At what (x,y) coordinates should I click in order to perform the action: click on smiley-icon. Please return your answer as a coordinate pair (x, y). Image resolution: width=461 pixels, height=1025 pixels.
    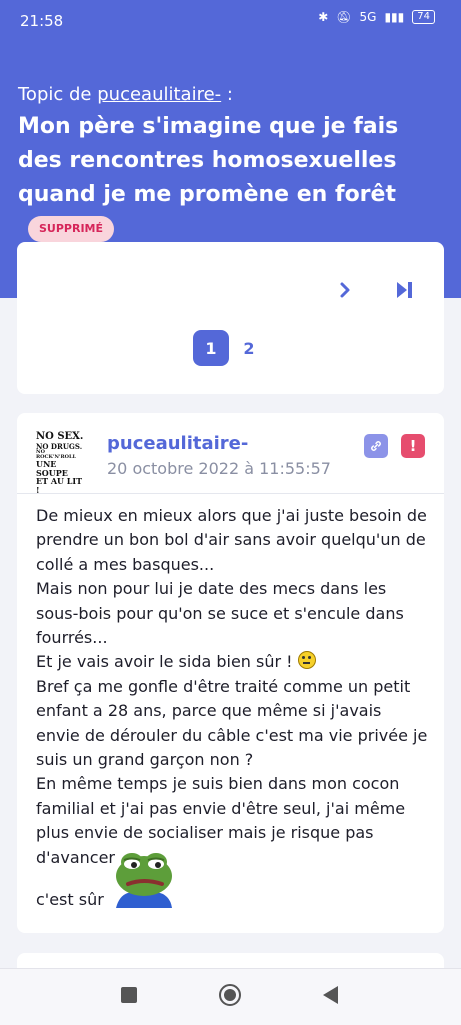
    Looking at the image, I should click on (306, 660).